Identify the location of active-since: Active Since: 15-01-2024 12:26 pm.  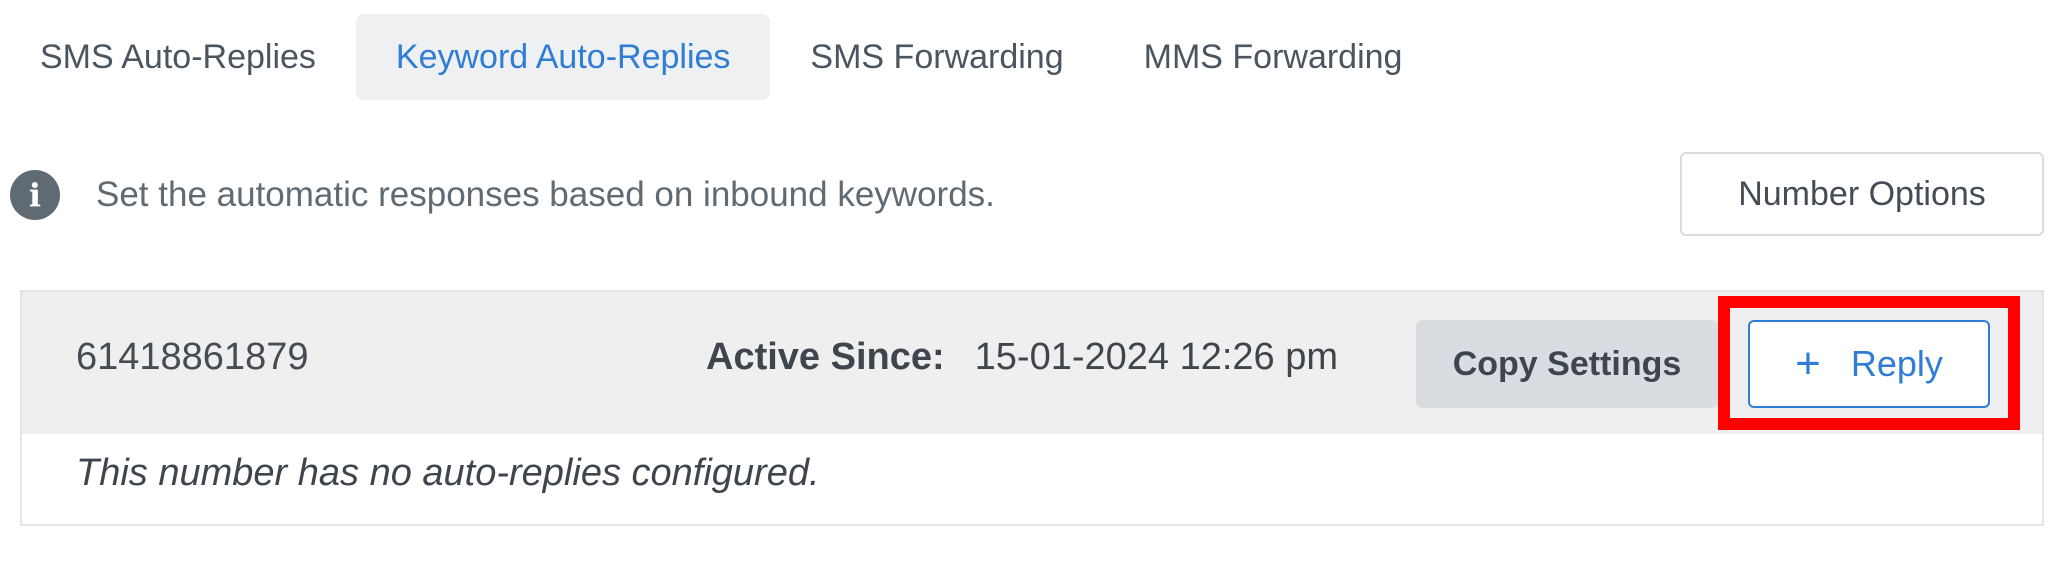
(1022, 357).